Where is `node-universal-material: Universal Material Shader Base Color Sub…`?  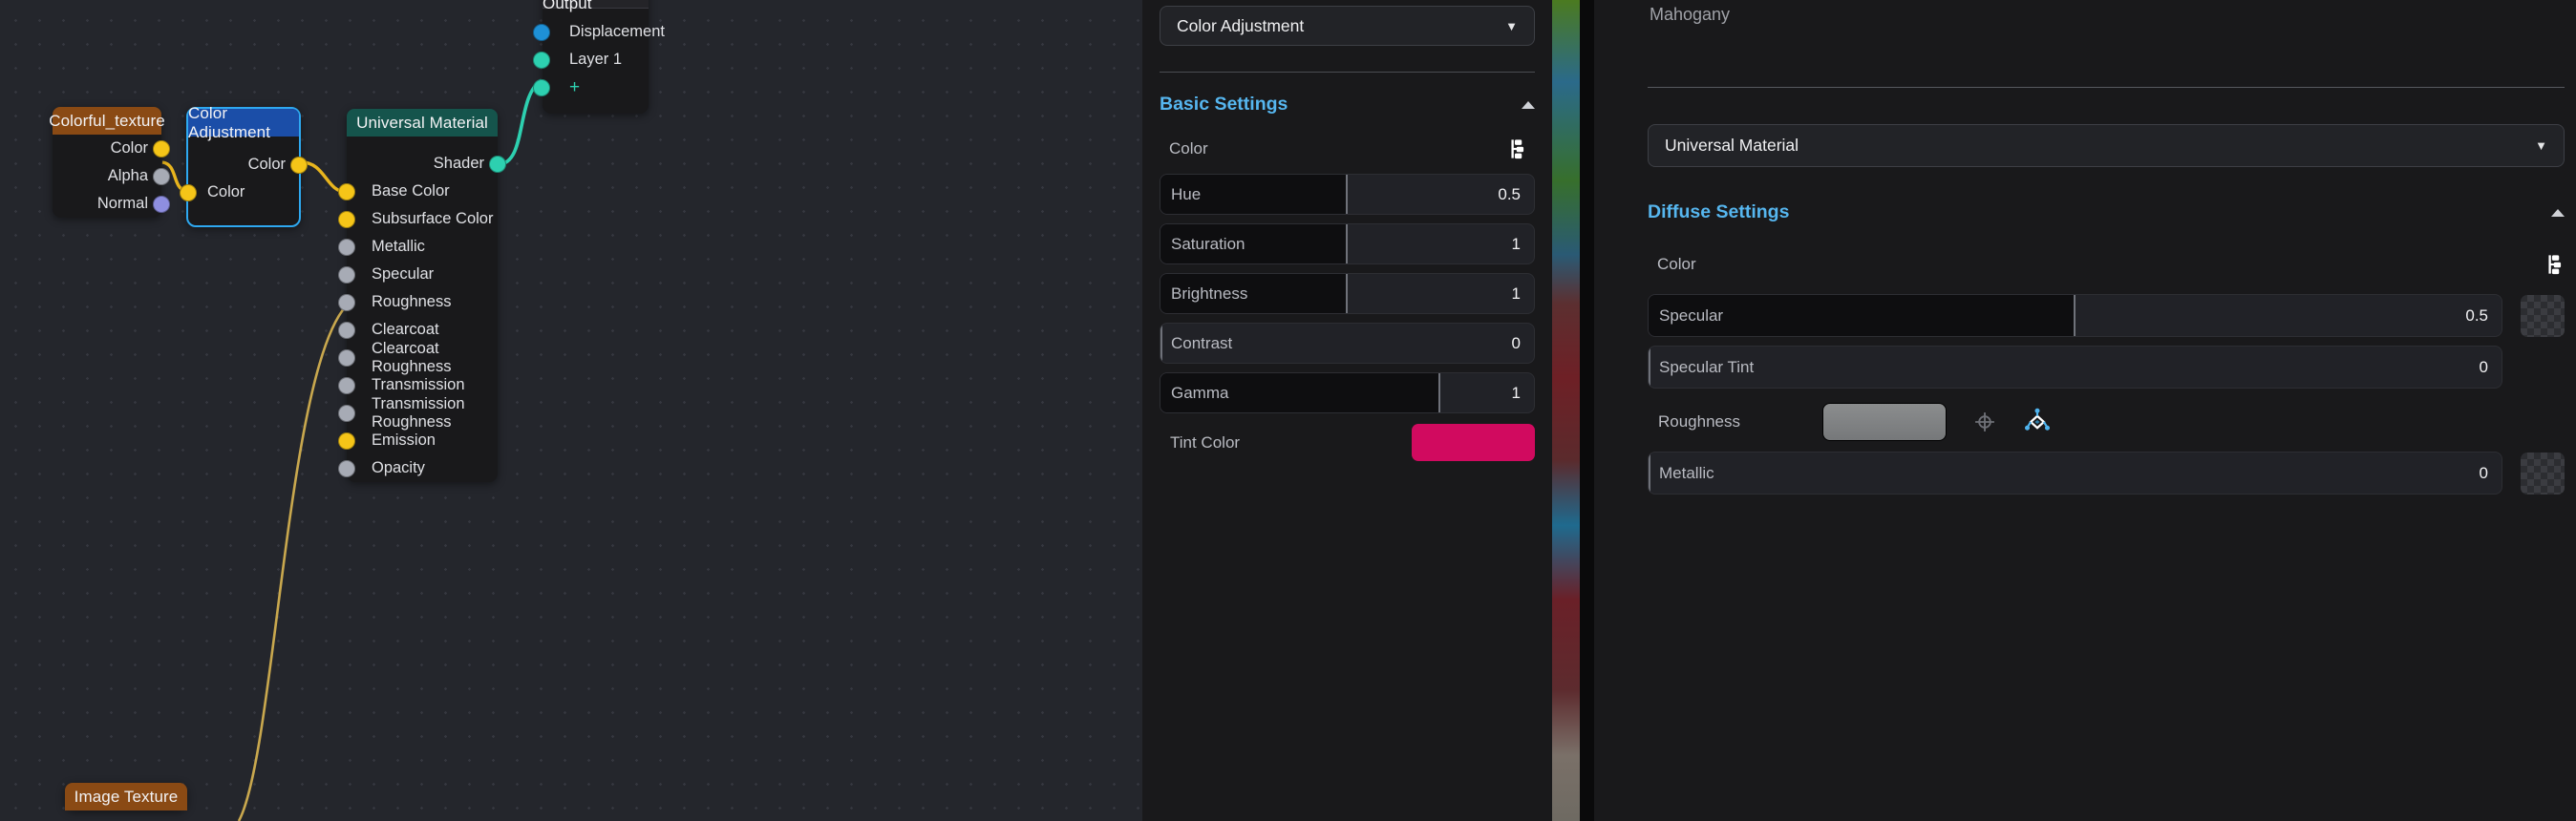
node-universal-material: Universal Material Shader Base Color Sub… is located at coordinates (422, 295).